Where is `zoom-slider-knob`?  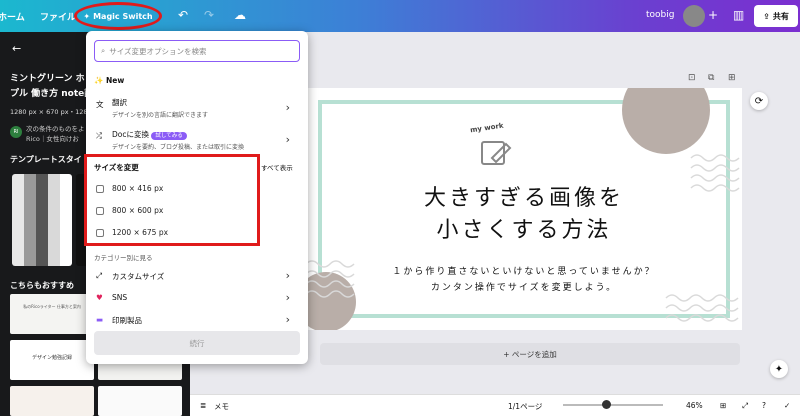 zoom-slider-knob is located at coordinates (606, 404).